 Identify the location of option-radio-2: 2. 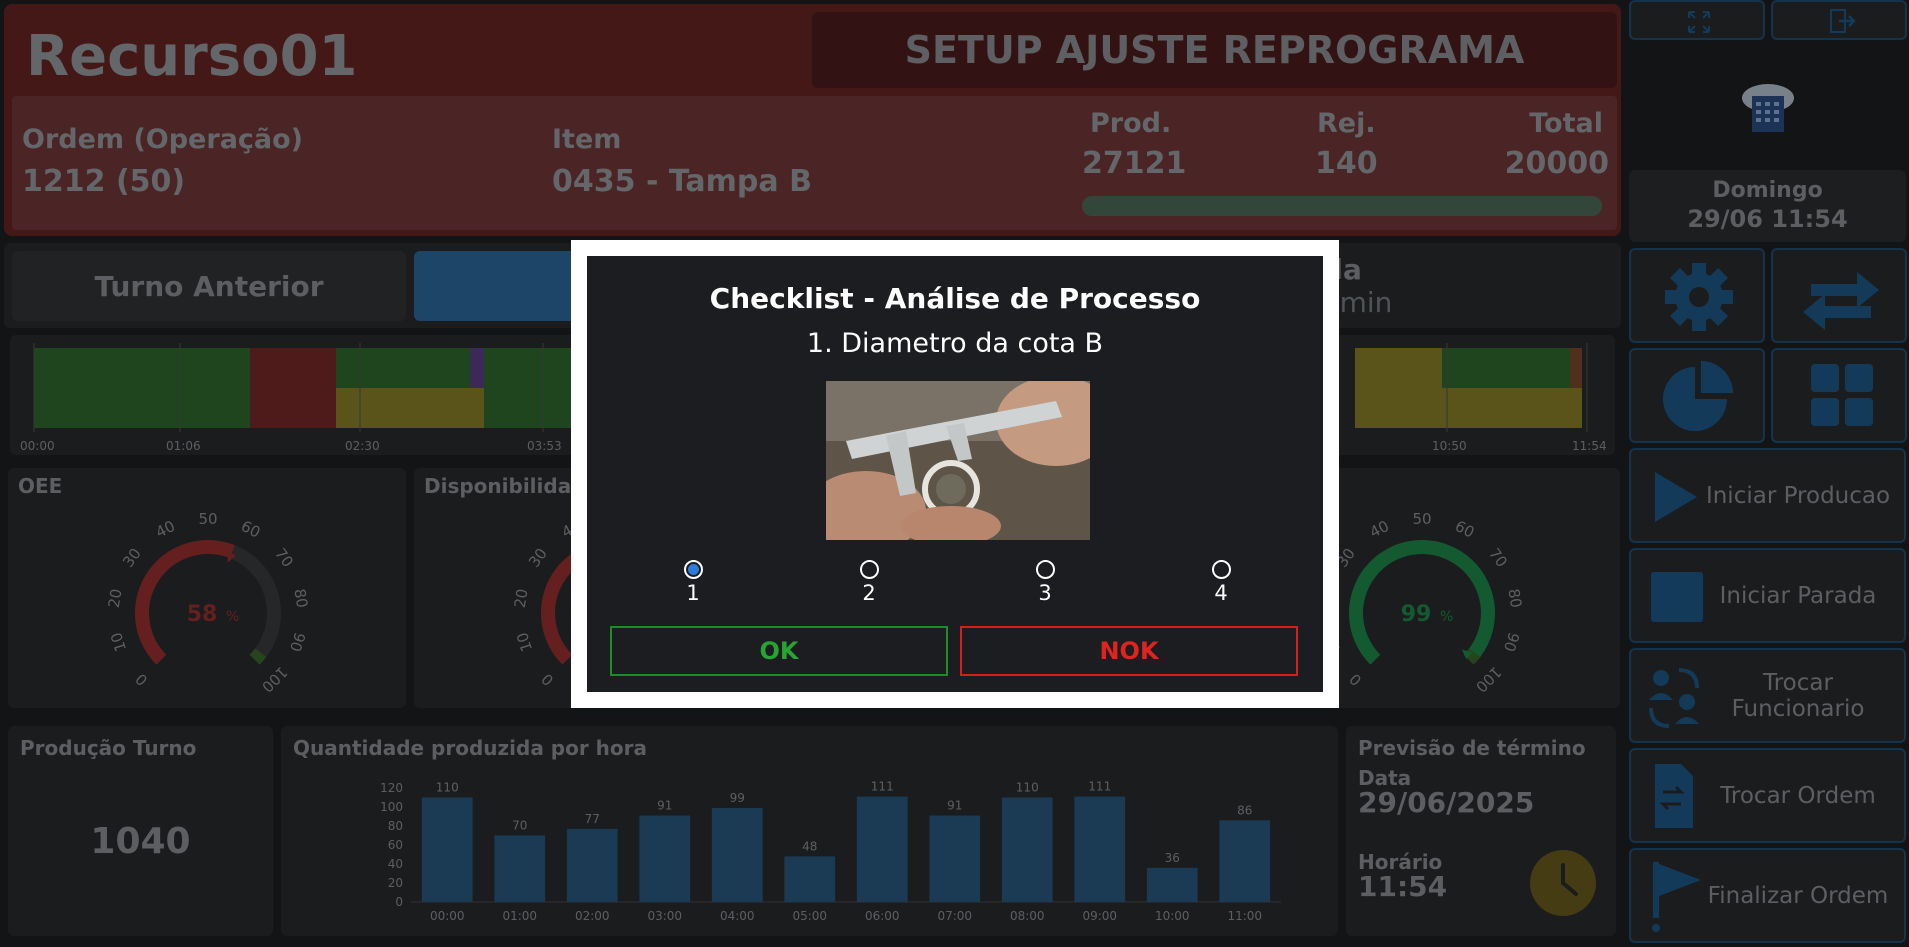
(869, 582).